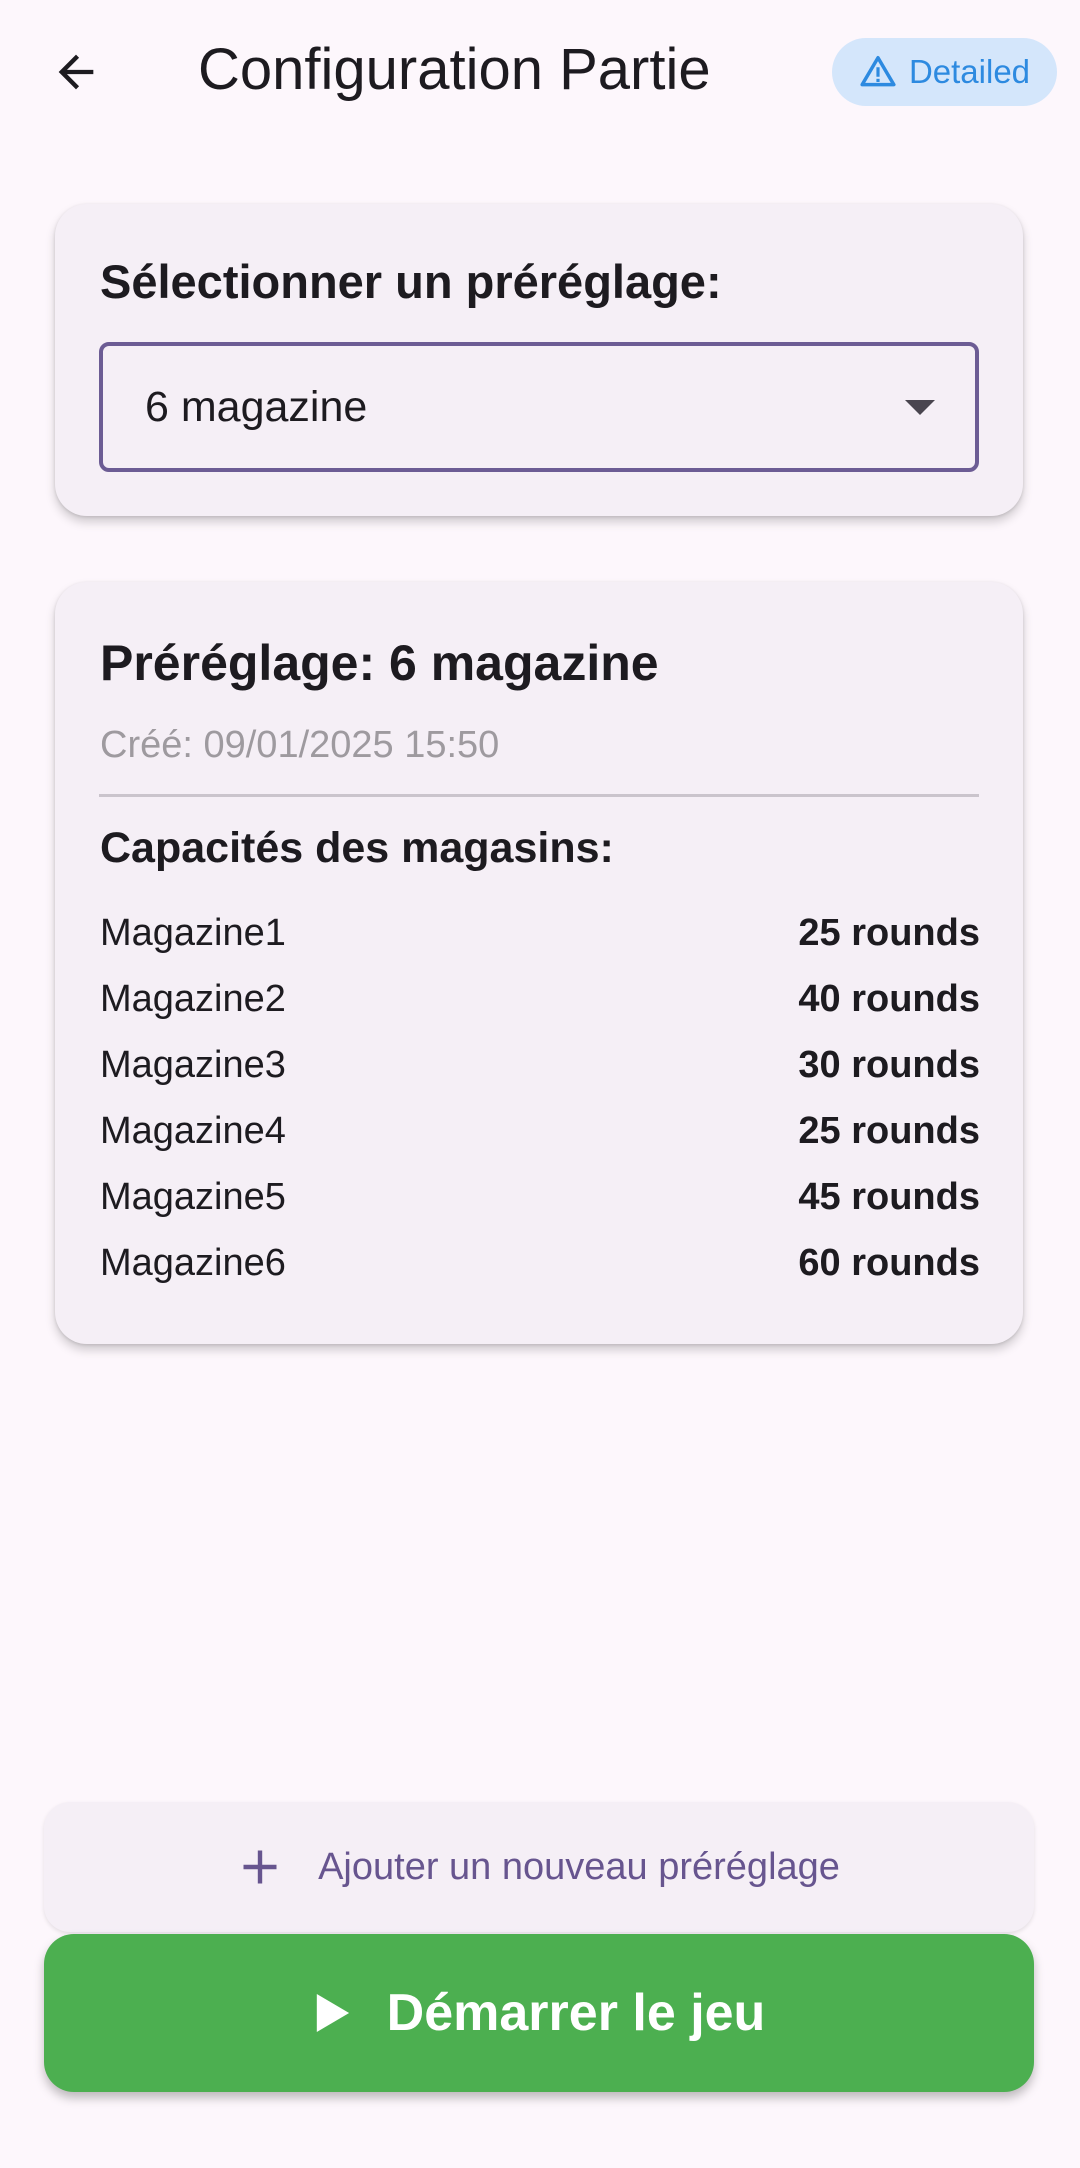 The image size is (1080, 2168). What do you see at coordinates (332, 2013) in the screenshot?
I see `play-icon` at bounding box center [332, 2013].